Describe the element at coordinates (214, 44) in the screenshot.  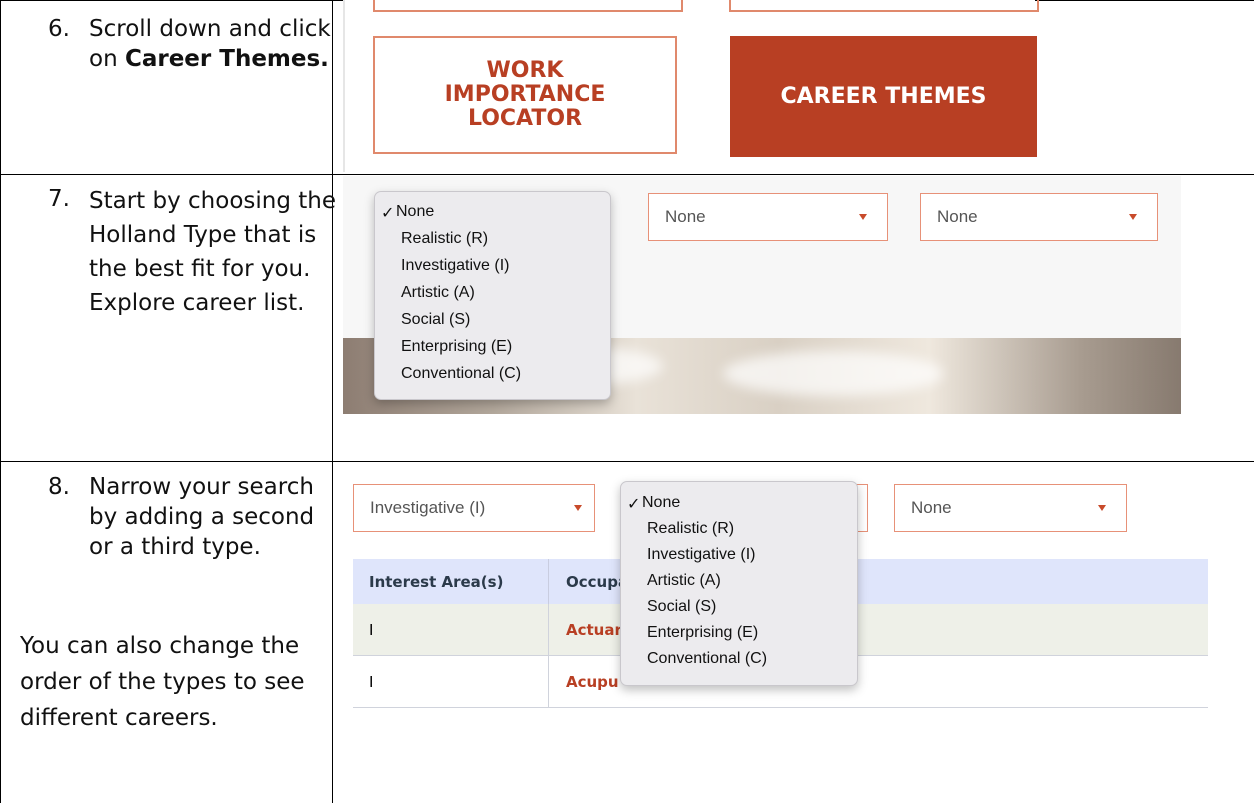
I see `step-text: Scroll down and click on Career Themes.` at that location.